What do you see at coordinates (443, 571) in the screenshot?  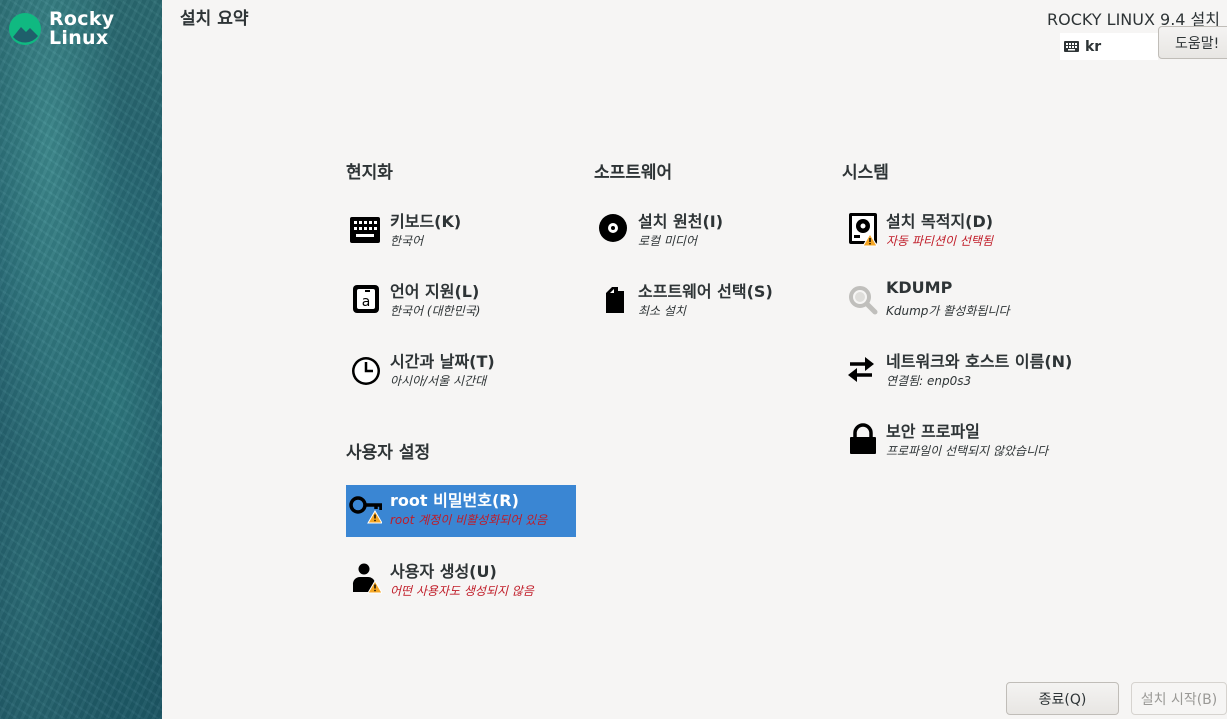 I see `spoke-user-title: 사용자 생성(U)` at bounding box center [443, 571].